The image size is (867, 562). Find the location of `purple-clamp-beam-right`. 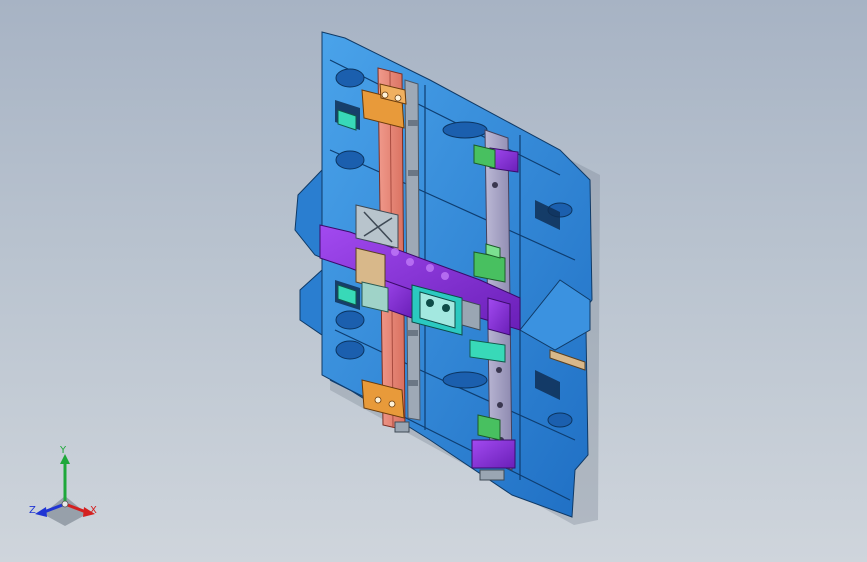

purple-clamp-beam-right is located at coordinates (499, 316).